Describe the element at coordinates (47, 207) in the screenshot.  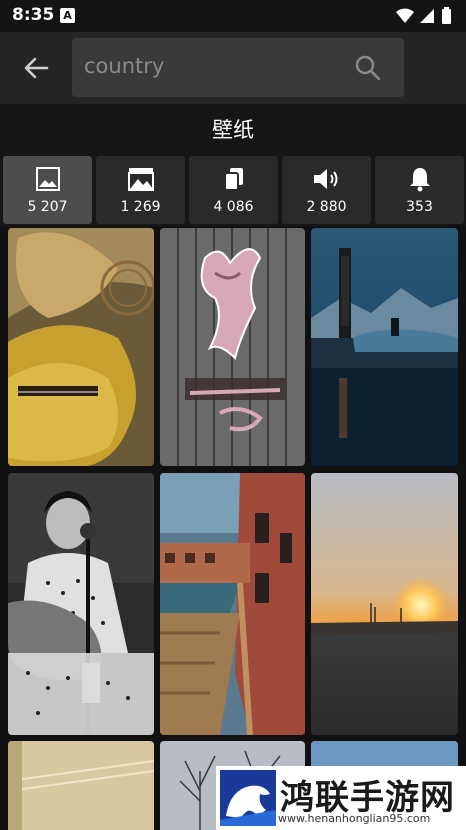
I see `tab-images-count: 5 207` at that location.